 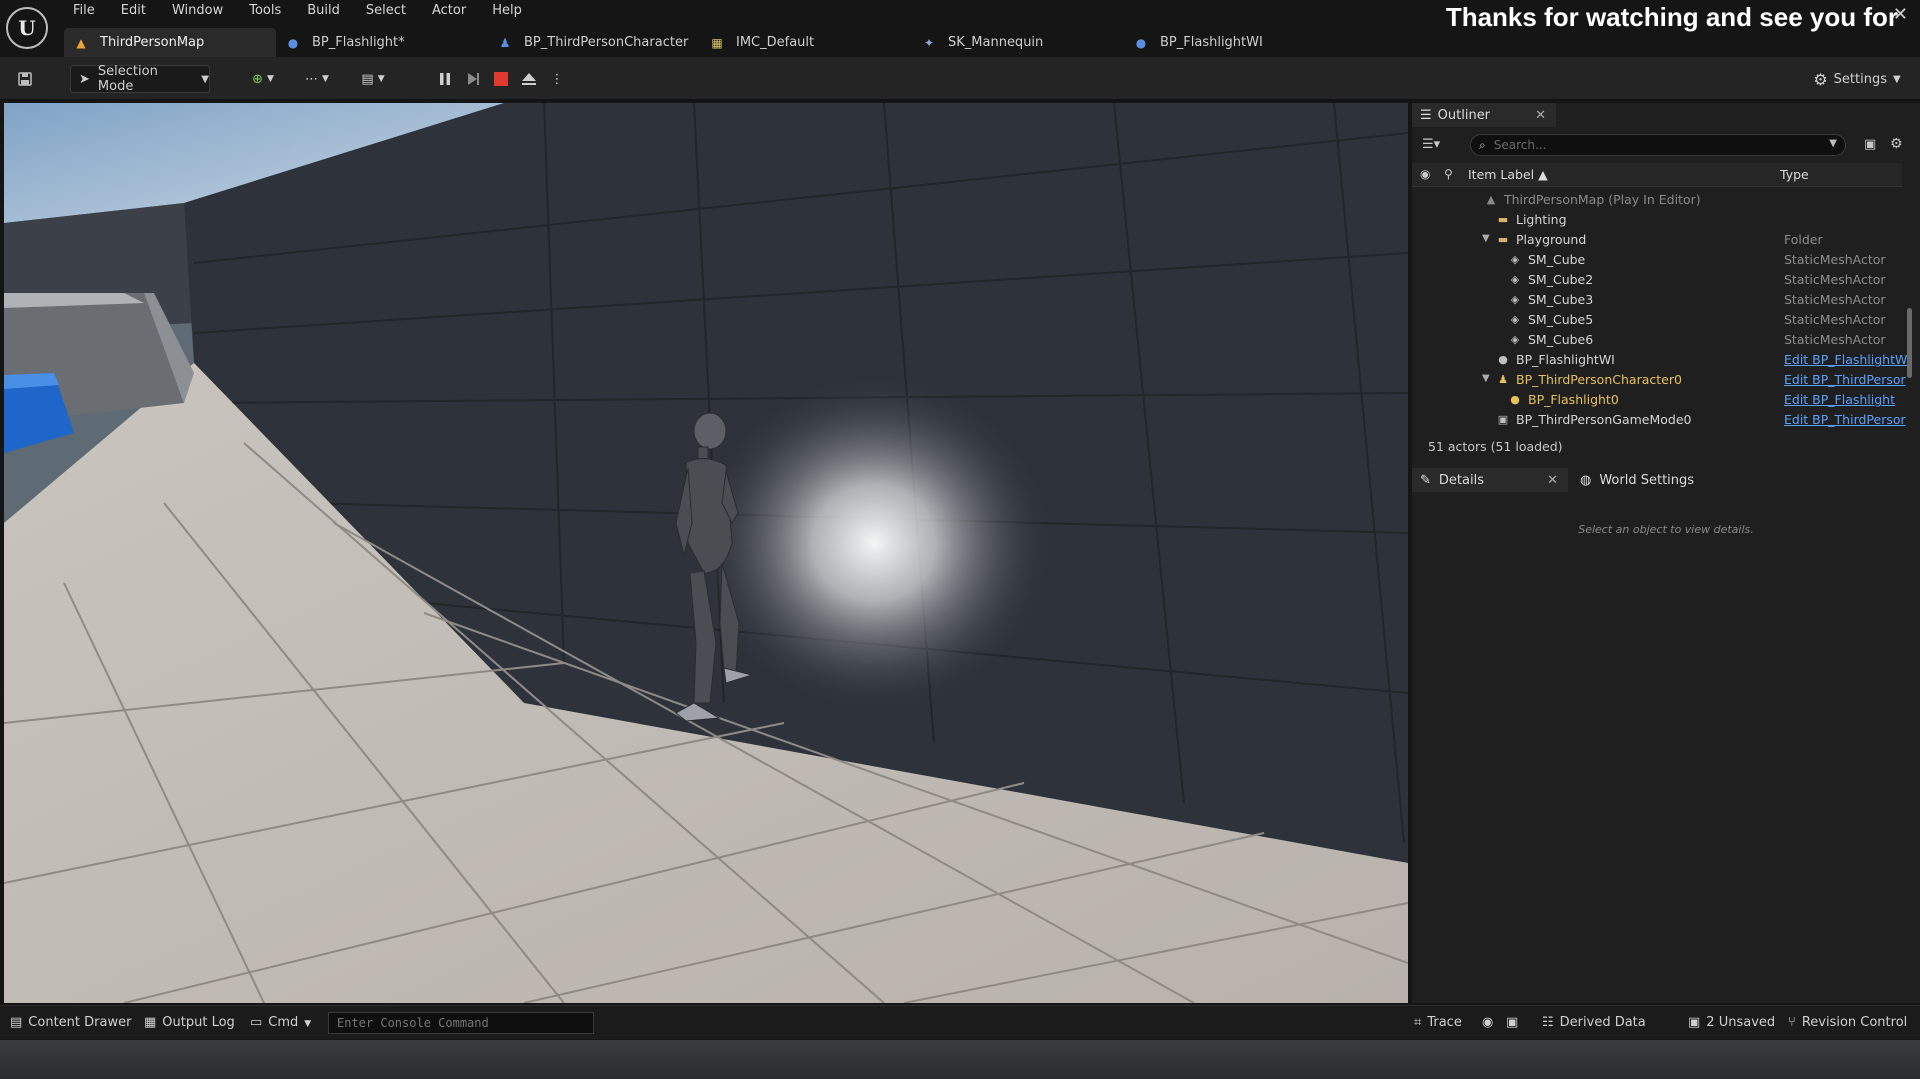 What do you see at coordinates (775, 42) in the screenshot?
I see `tab-label: IMC_Default` at bounding box center [775, 42].